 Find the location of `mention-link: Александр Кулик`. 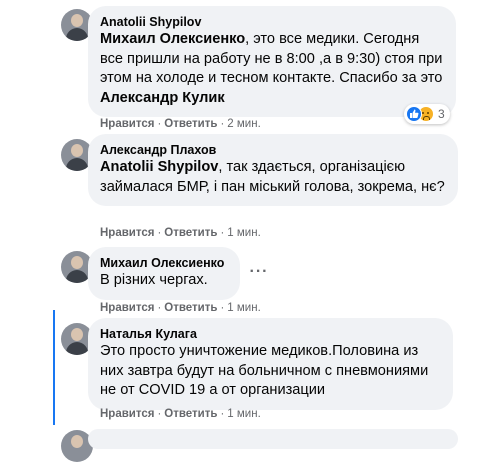

mention-link: Александр Кулик is located at coordinates (162, 98).